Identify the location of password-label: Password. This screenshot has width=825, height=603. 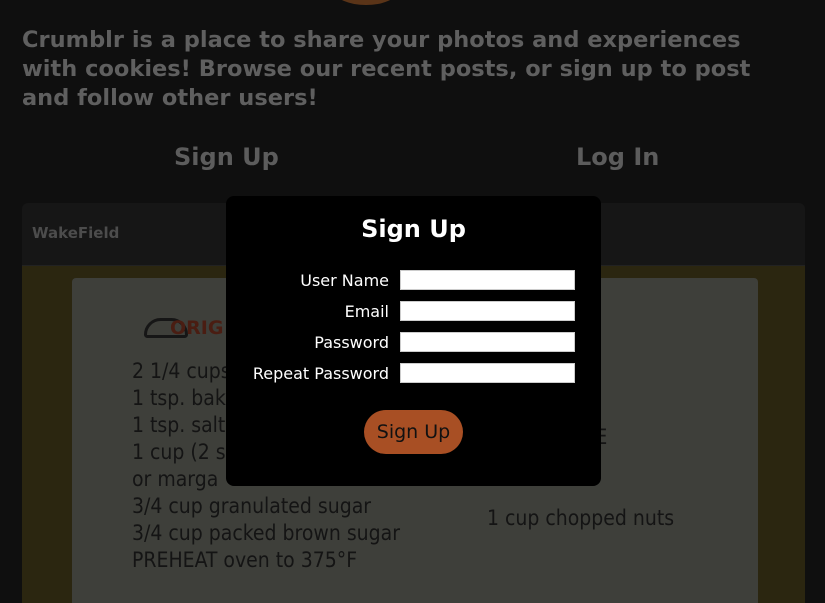
(351, 342).